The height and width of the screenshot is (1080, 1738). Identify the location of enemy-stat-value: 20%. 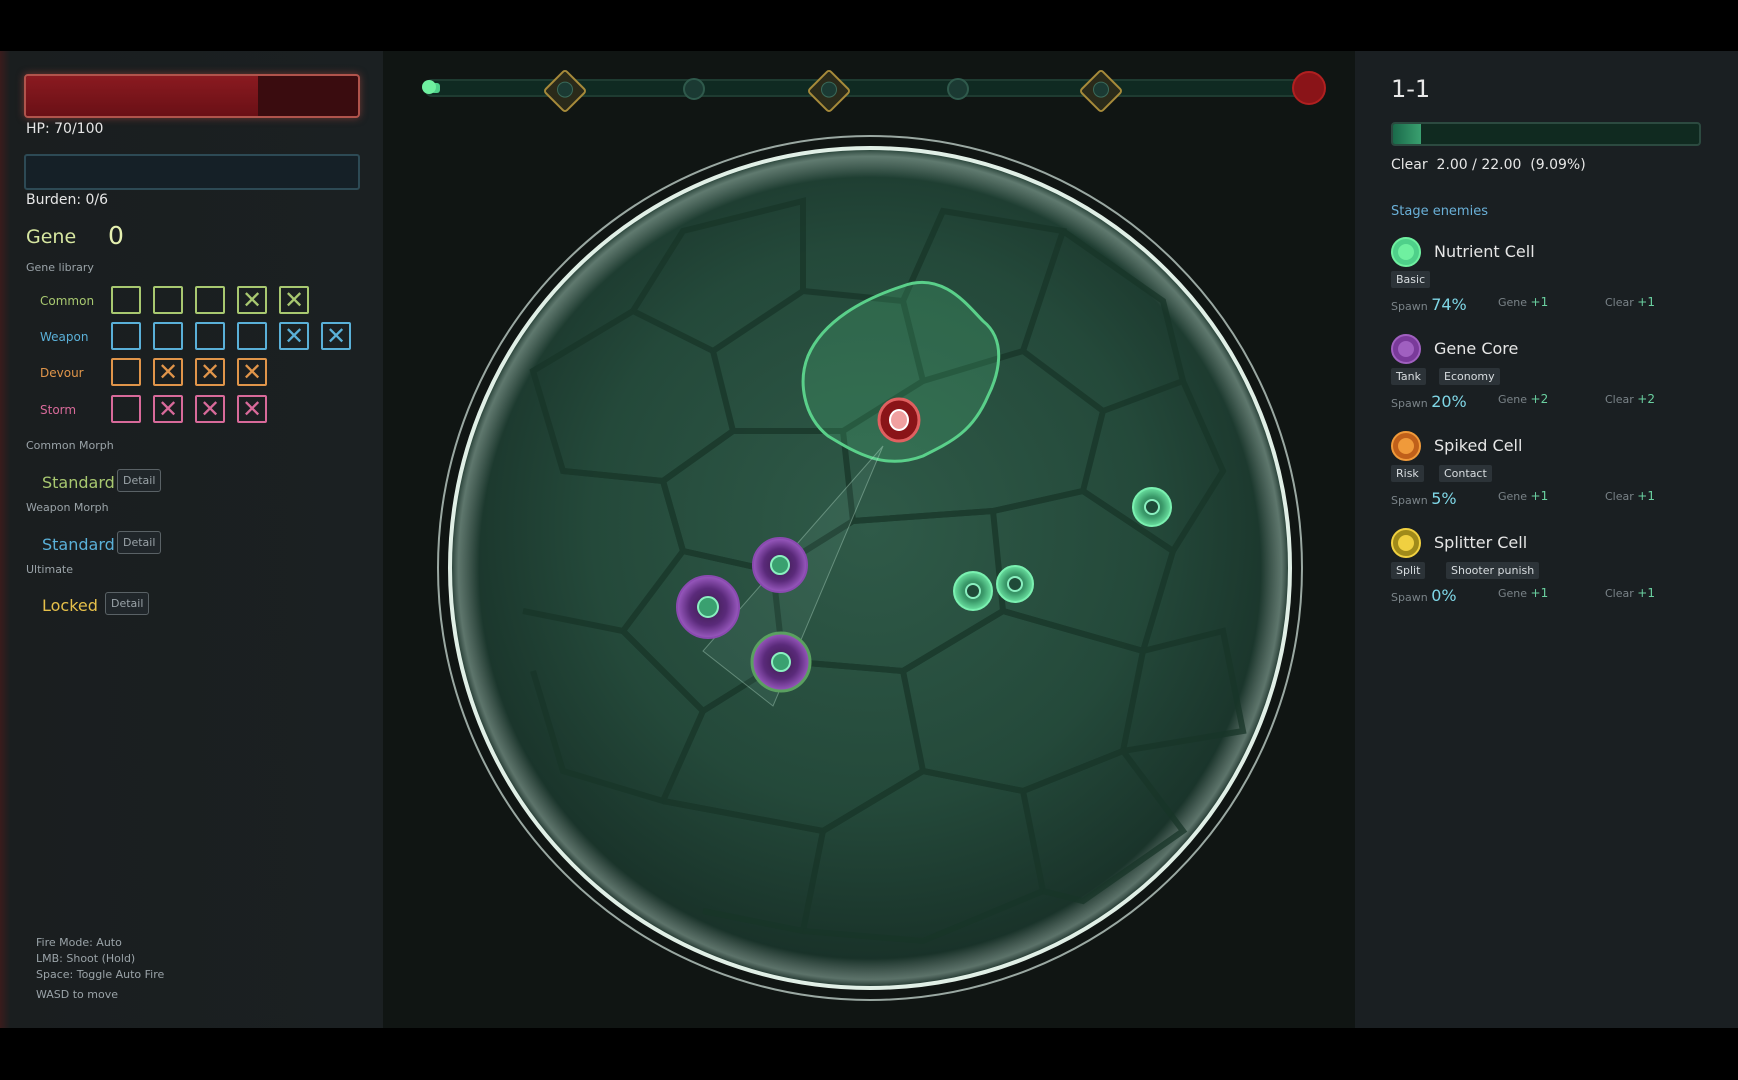
(1449, 401).